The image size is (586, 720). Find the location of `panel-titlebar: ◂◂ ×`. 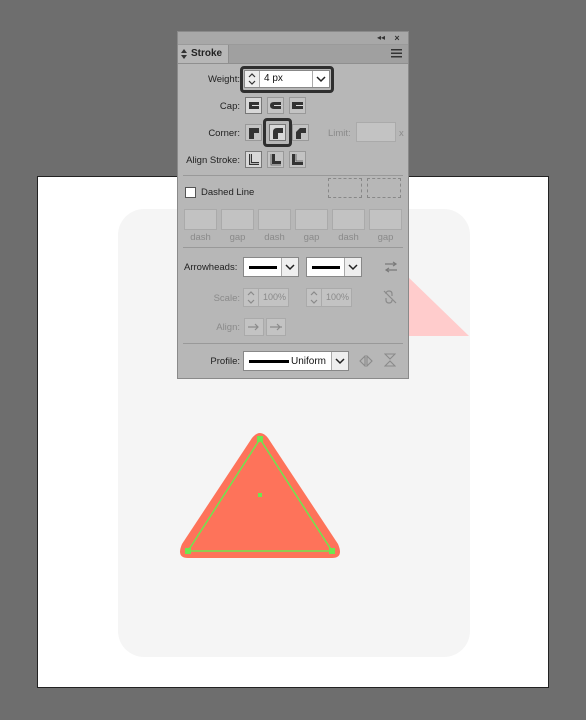

panel-titlebar: ◂◂ × is located at coordinates (293, 38).